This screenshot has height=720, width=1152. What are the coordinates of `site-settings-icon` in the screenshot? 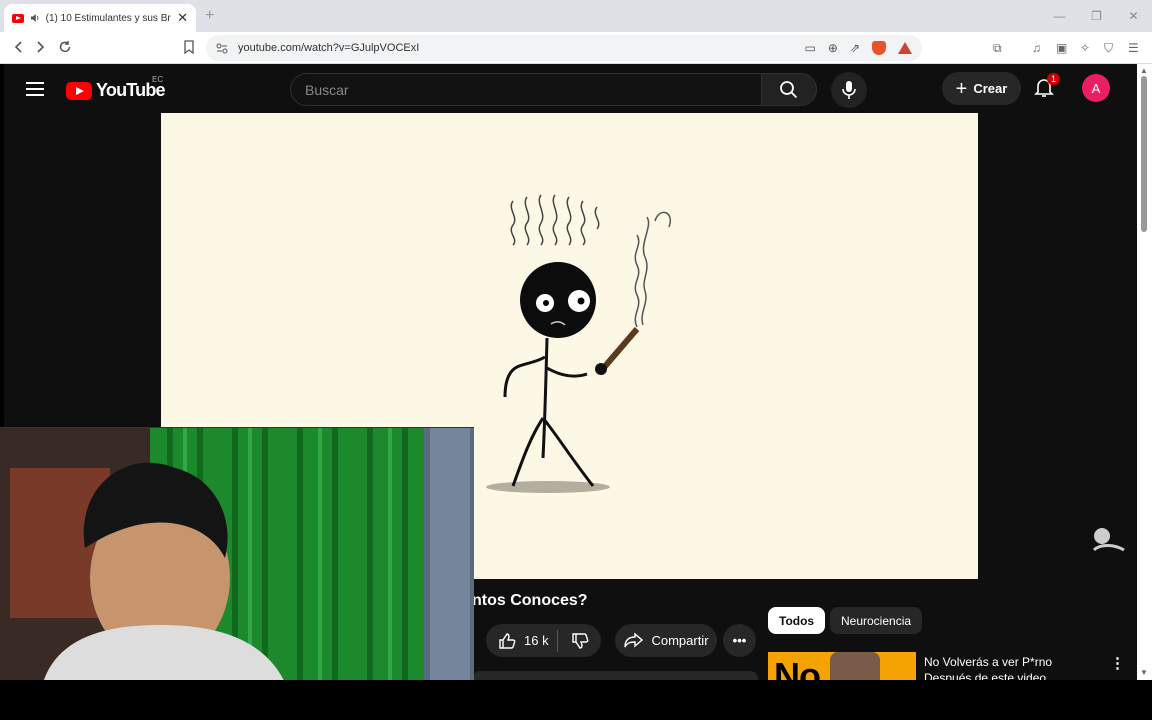 It's located at (222, 48).